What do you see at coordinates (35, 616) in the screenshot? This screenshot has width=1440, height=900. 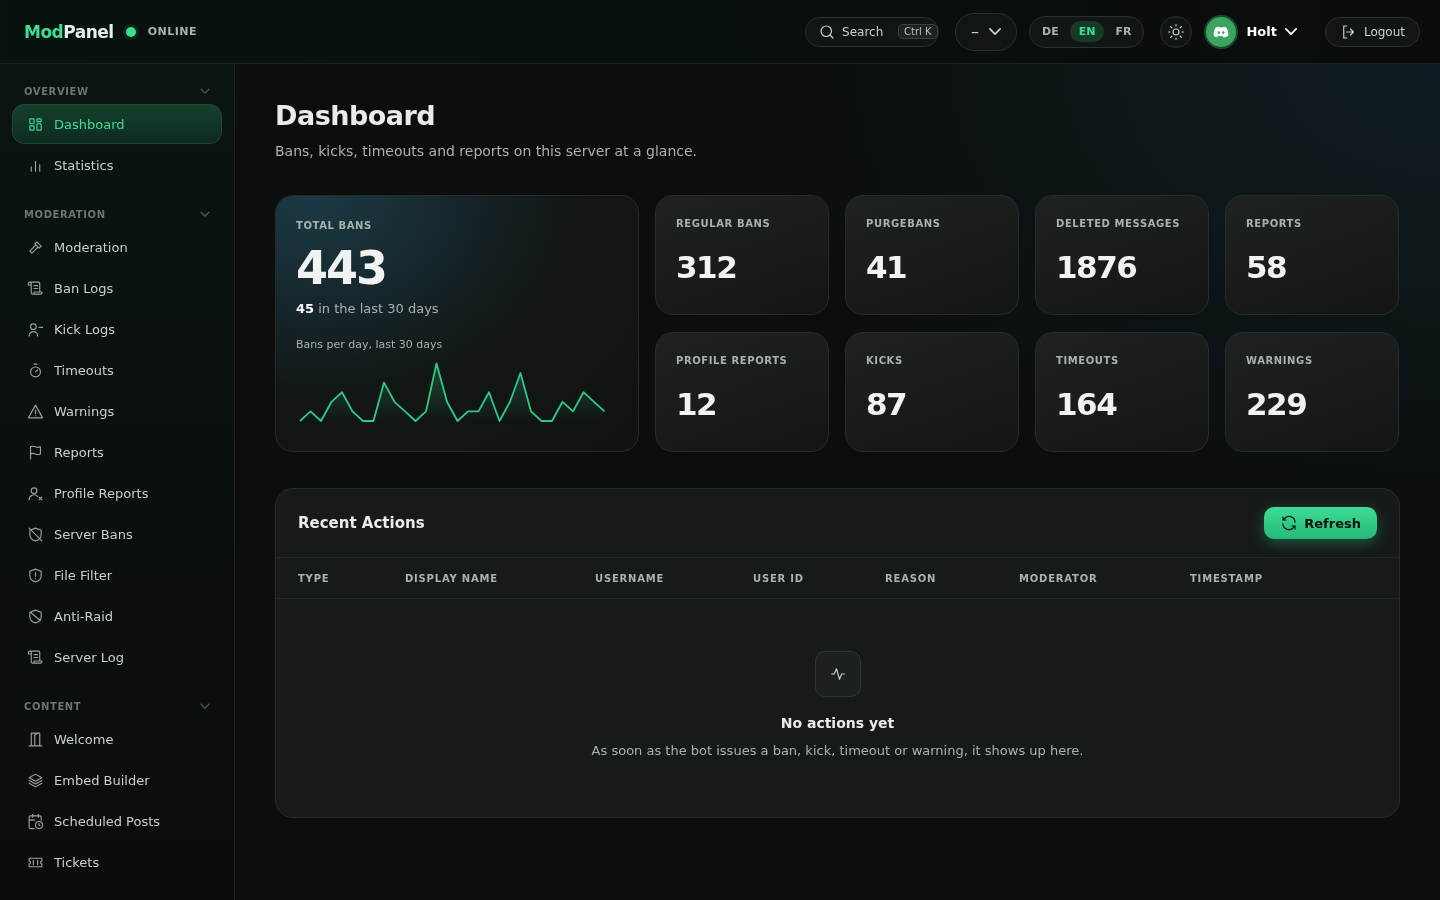 I see `shield-icon` at bounding box center [35, 616].